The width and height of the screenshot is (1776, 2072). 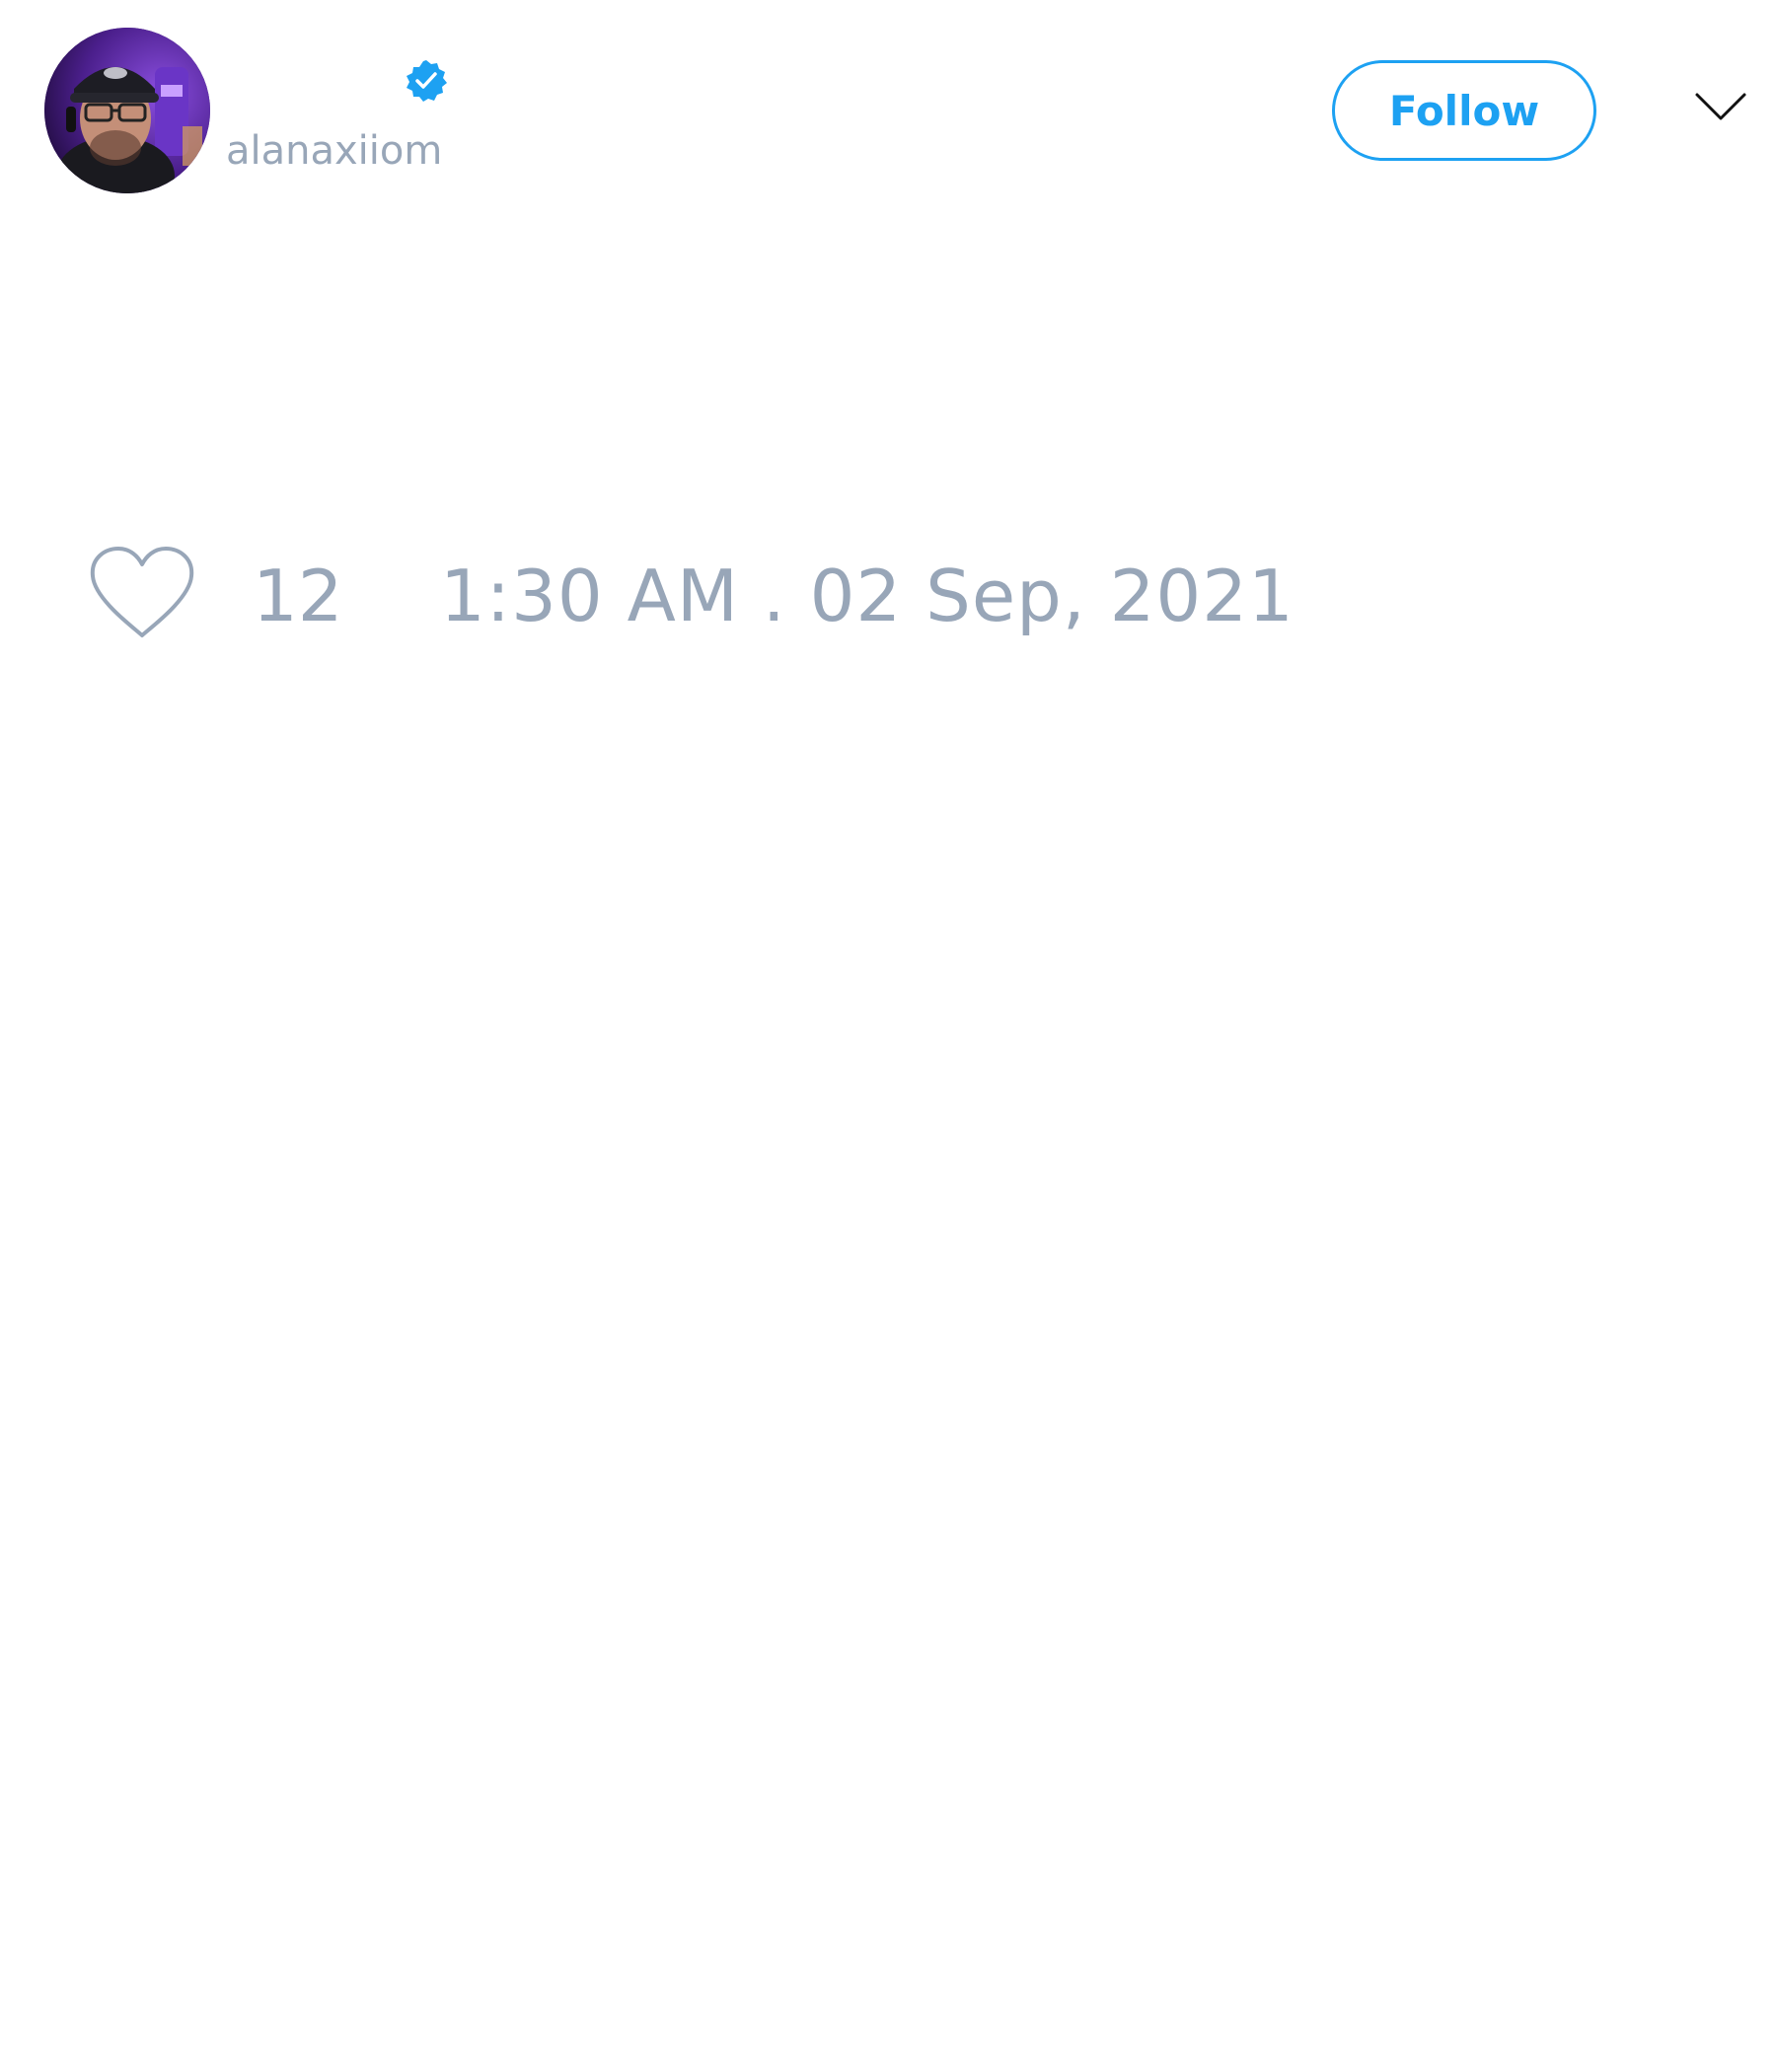 I want to click on heart-icon, so click(x=142, y=594).